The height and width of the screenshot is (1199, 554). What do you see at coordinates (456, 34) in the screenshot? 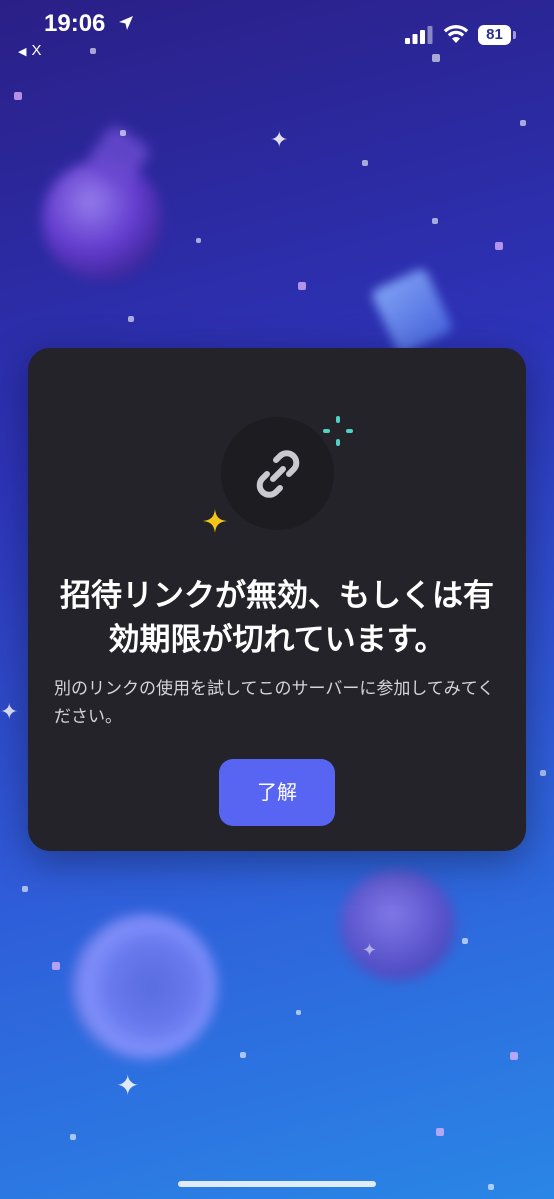
I see `wifi-icon` at bounding box center [456, 34].